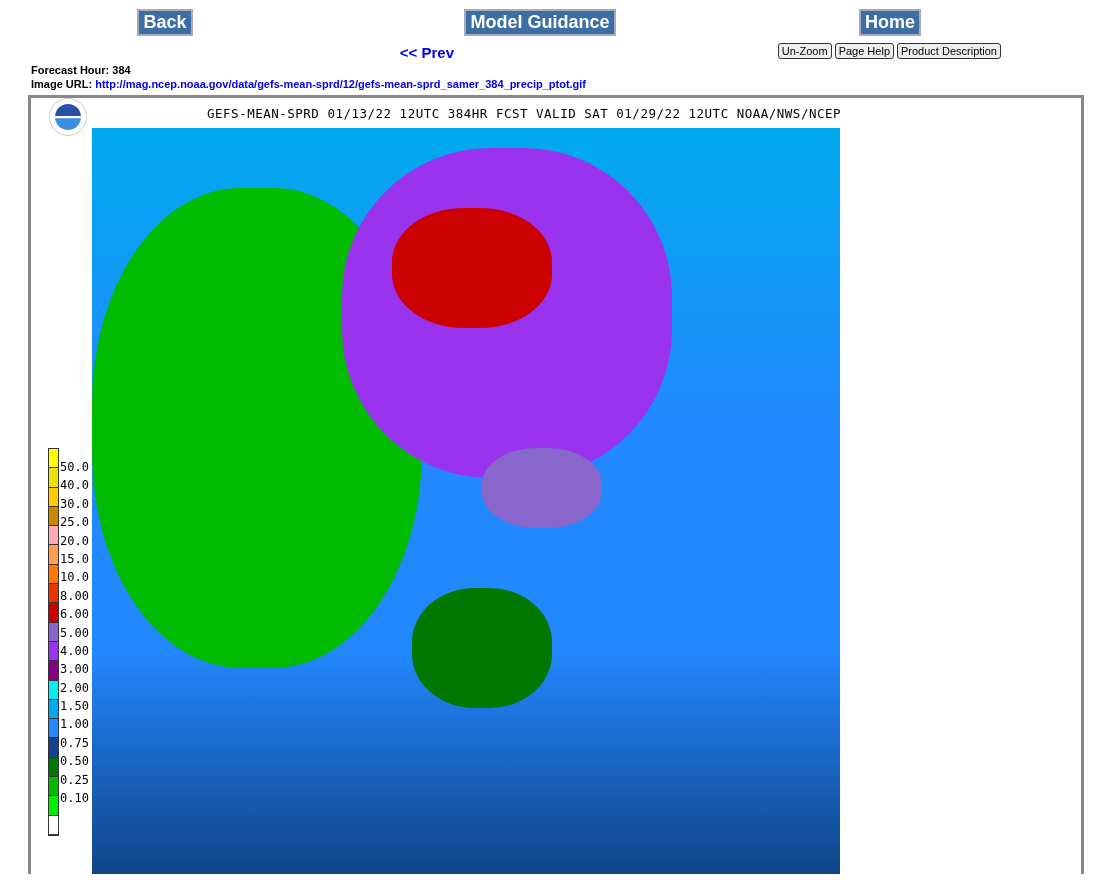 Image resolution: width=1110 pixels, height=884 pixels. I want to click on legend-label: 0.25, so click(74, 779).